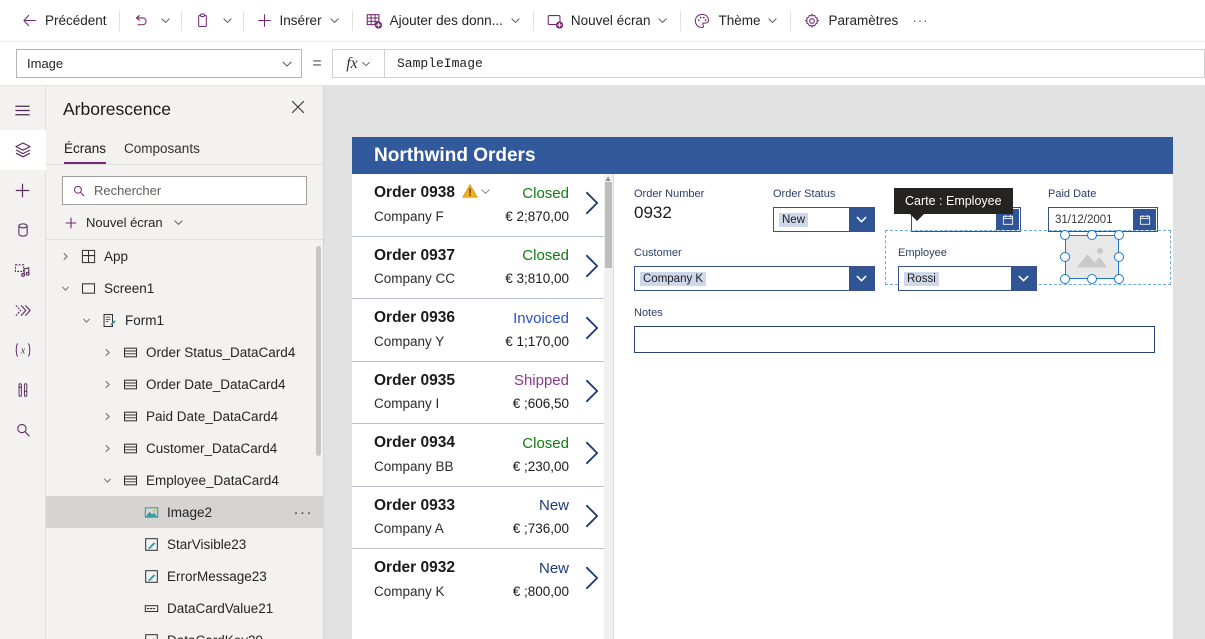 This screenshot has width=1205, height=639. I want to click on fx-button: fx, so click(358, 63).